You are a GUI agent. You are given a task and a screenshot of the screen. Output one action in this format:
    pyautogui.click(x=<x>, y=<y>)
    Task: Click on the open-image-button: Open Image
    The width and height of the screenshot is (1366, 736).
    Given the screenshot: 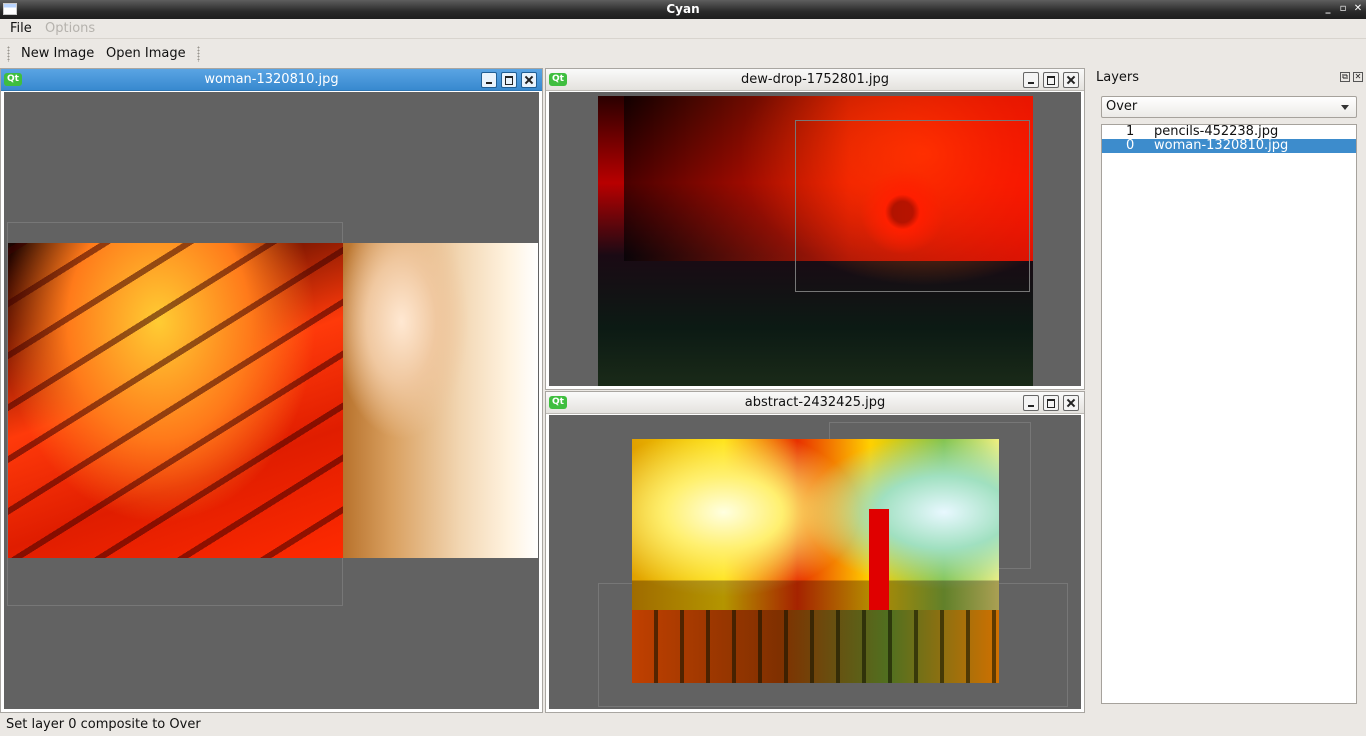 What is the action you would take?
    pyautogui.click(x=146, y=54)
    